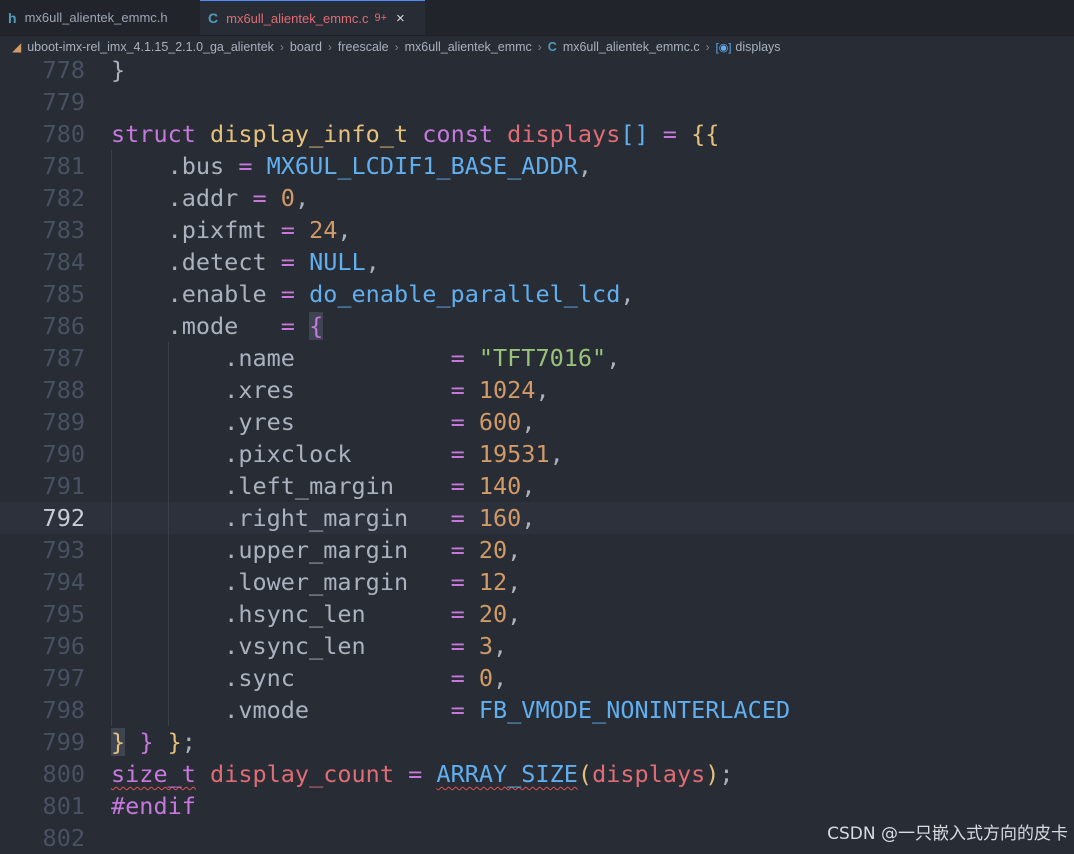  I want to click on code-text: .bus = MX6UL_LCDIF1_BASE_ADDR,, so click(351, 166).